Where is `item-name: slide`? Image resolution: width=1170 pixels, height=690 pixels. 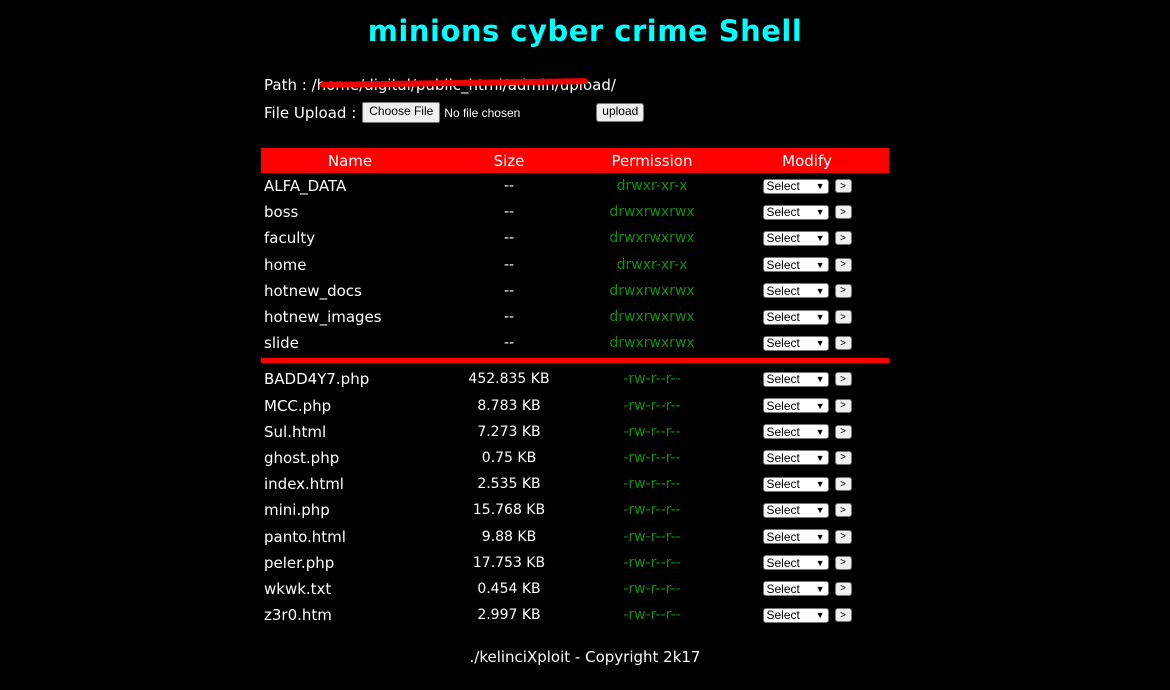 item-name: slide is located at coordinates (350, 343).